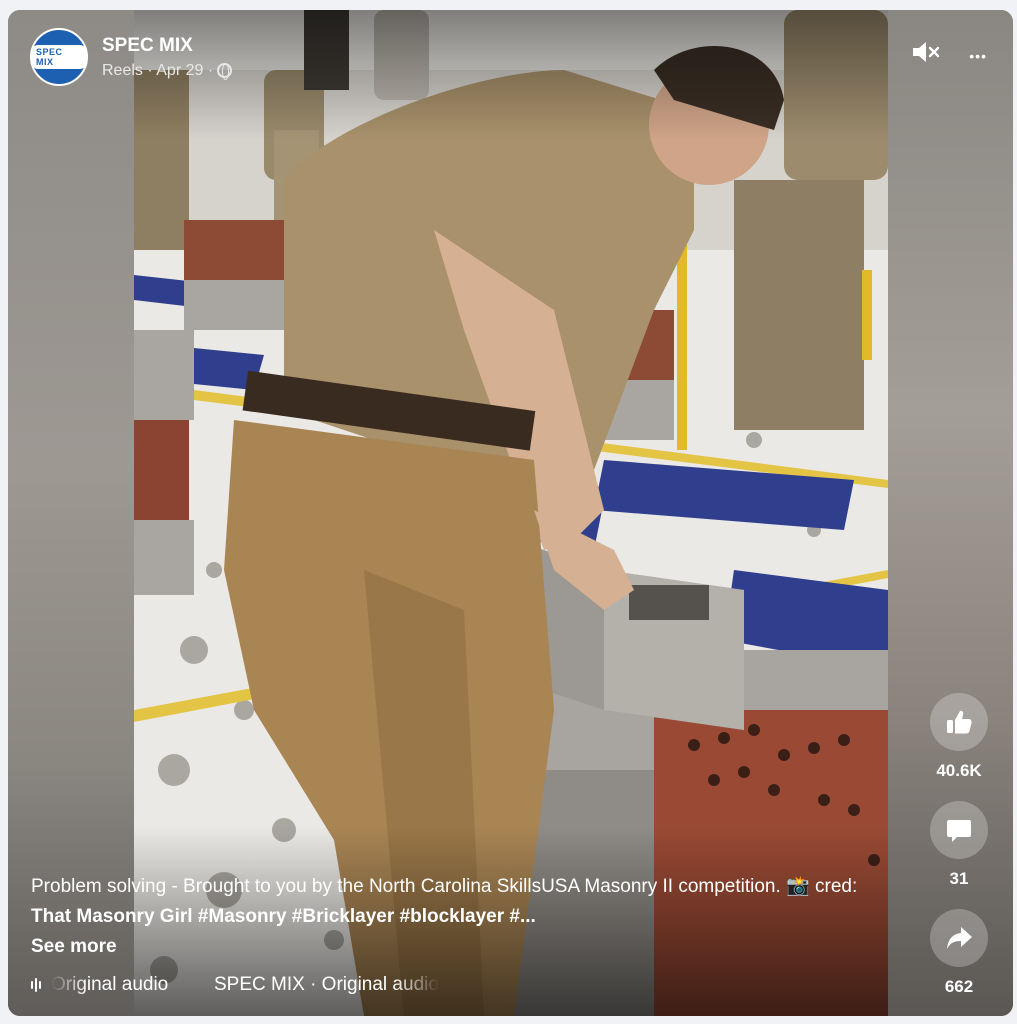 This screenshot has width=1017, height=1024. What do you see at coordinates (225, 71) in the screenshot?
I see `globe-icon` at bounding box center [225, 71].